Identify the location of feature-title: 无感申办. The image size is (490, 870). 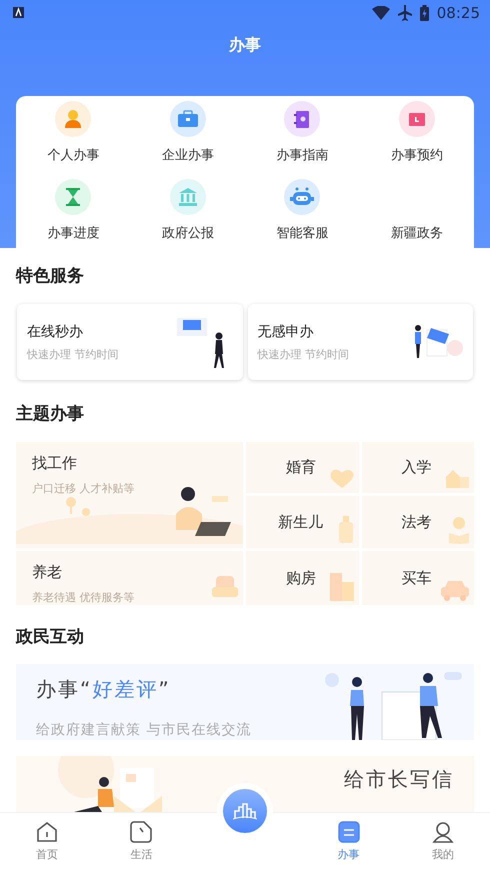
(286, 331).